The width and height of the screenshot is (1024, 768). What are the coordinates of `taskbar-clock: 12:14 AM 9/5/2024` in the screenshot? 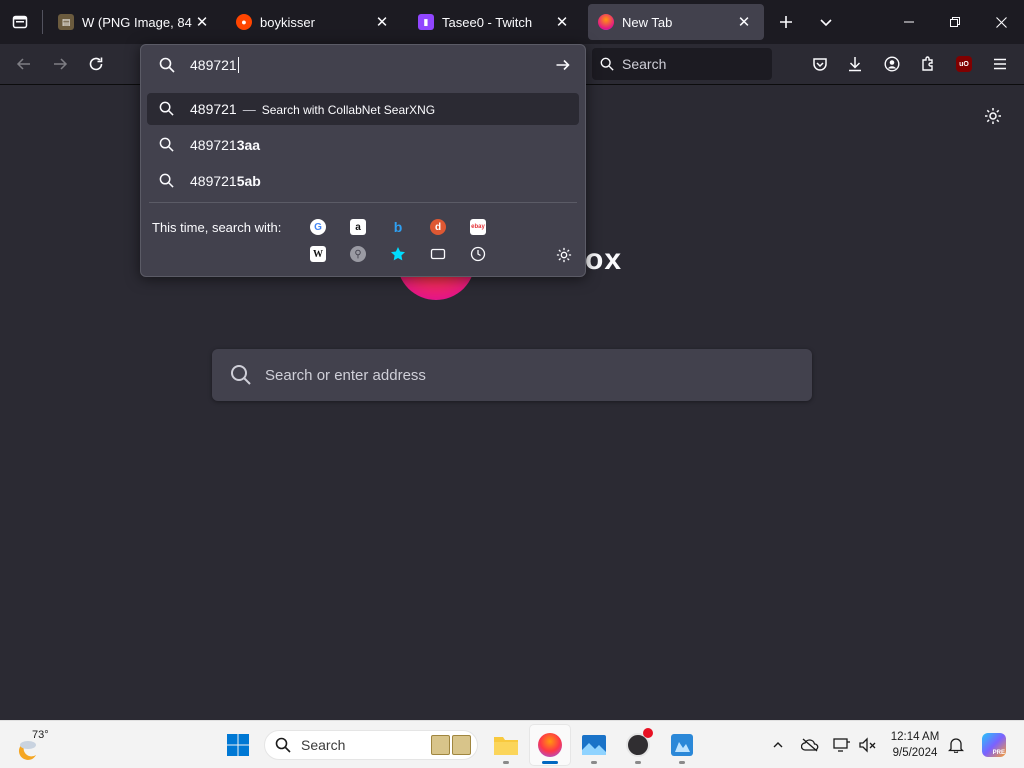 It's located at (915, 745).